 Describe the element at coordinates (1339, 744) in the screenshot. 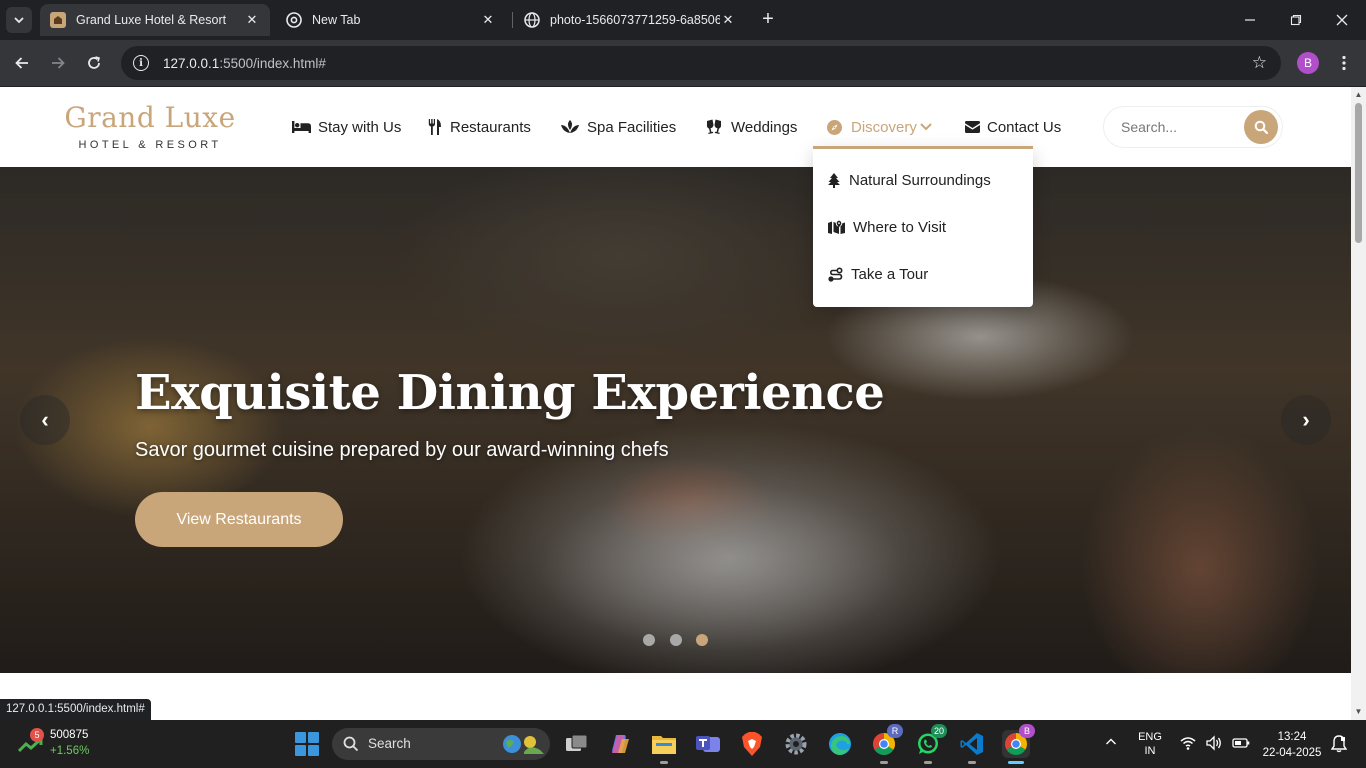

I see `notification-bell-icon` at that location.